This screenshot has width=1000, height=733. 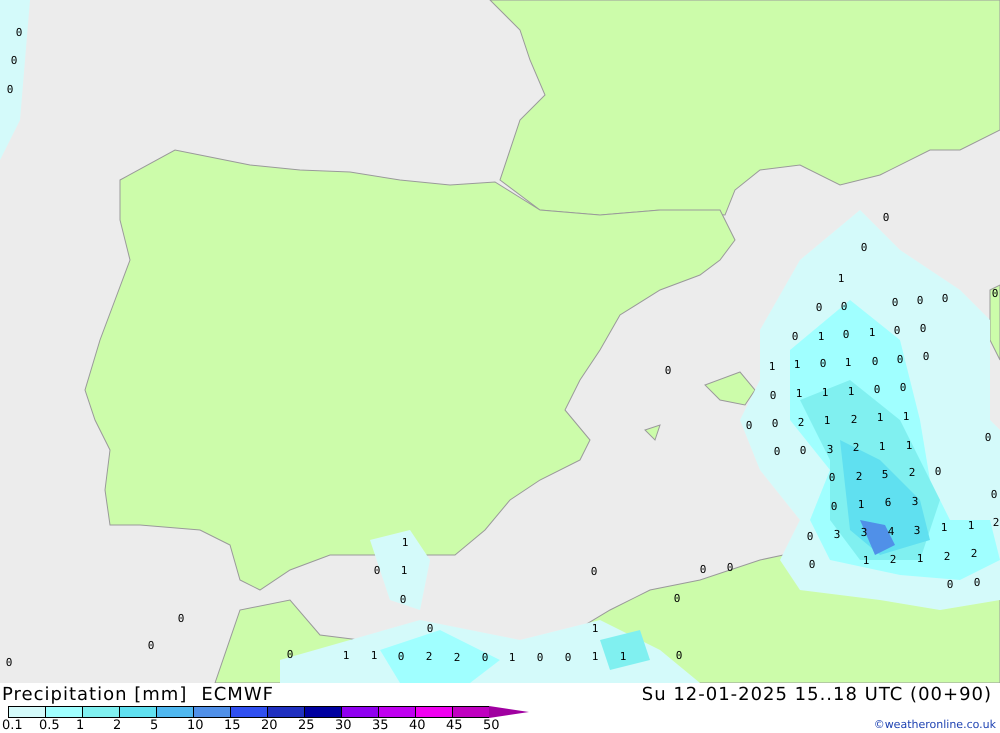 I want to click on precipitation-value: 6, so click(x=888, y=503).